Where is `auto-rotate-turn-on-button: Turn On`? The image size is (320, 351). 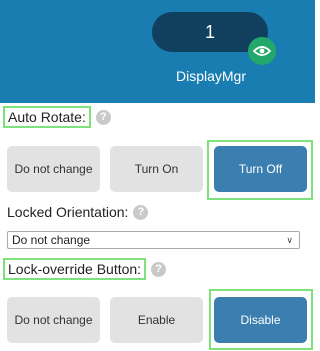 auto-rotate-turn-on-button: Turn On is located at coordinates (156, 169).